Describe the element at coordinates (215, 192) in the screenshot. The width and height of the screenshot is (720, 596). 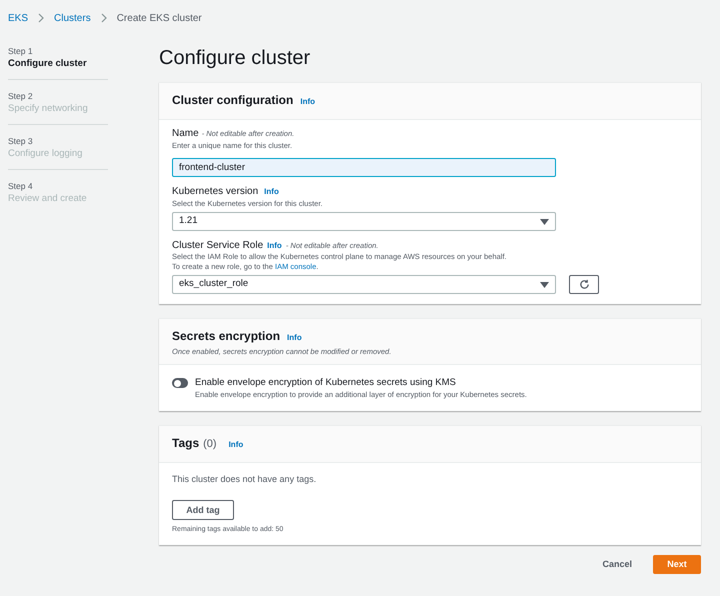
I see `field-label: Kubernetes version` at that location.